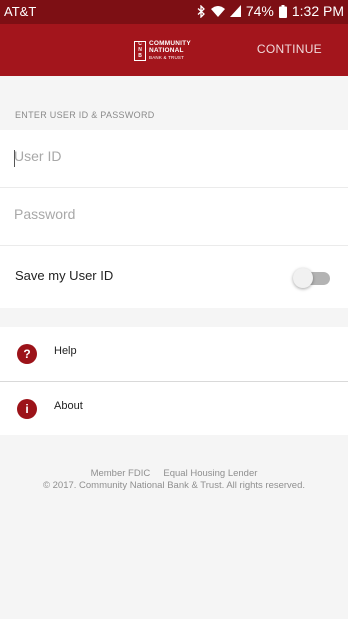 This screenshot has width=348, height=619. Describe the element at coordinates (64, 275) in the screenshot. I see `save-user-id-label: Save my User ID` at that location.